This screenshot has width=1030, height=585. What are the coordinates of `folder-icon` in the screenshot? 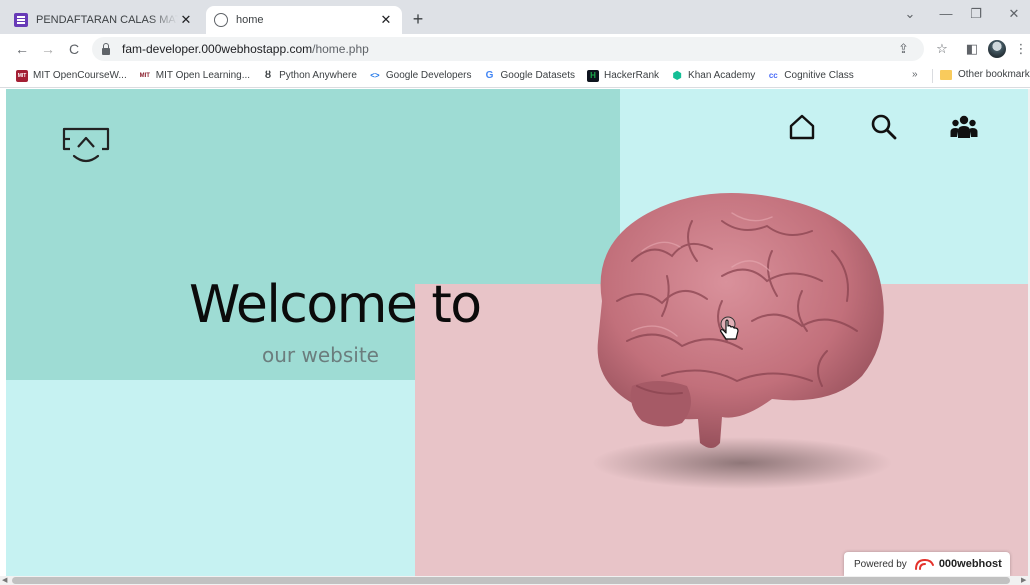 It's located at (946, 74).